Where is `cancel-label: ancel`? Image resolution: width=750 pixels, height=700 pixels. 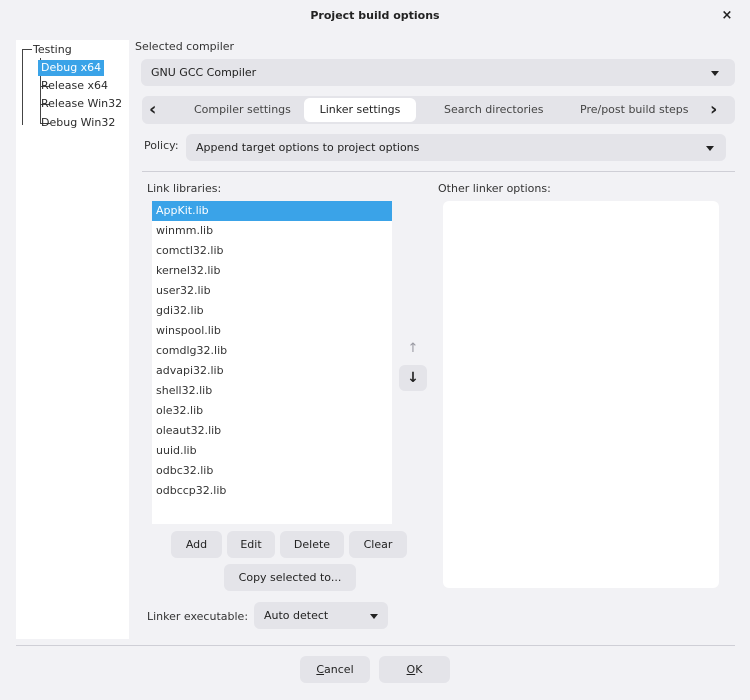
cancel-label: ancel is located at coordinates (339, 669).